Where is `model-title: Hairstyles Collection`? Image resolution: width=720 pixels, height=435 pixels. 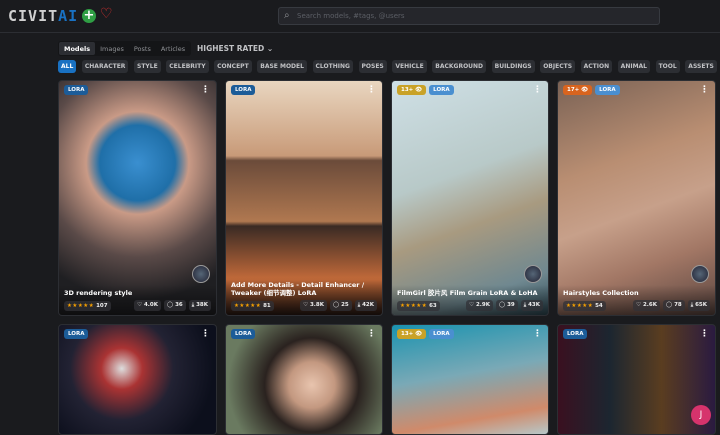
model-title: Hairstyles Collection is located at coordinates (601, 293).